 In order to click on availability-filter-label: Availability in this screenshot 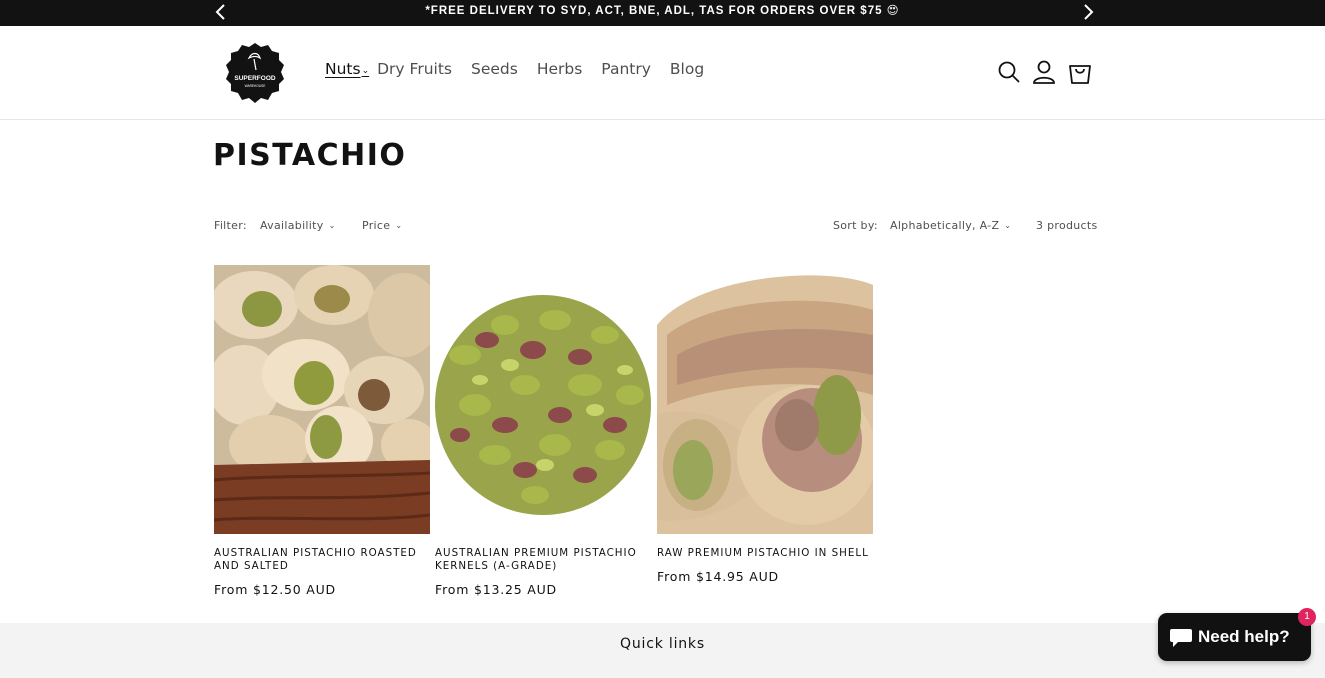, I will do `click(292, 225)`.